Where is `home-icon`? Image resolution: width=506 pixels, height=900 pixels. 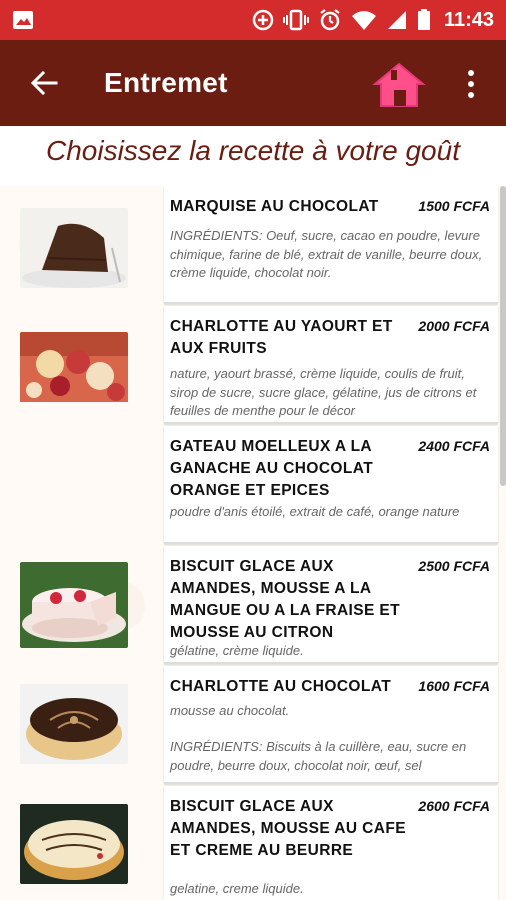 home-icon is located at coordinates (399, 84).